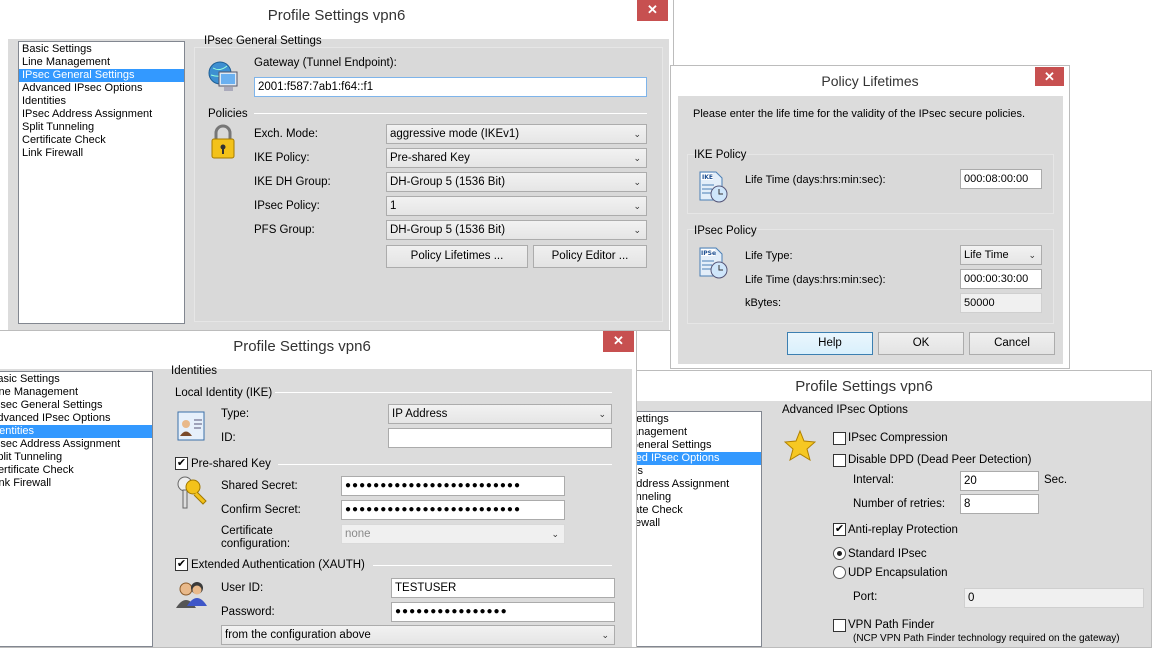 The width and height of the screenshot is (1152, 648). I want to click on vpn-path-finder-checkbox, so click(839, 625).